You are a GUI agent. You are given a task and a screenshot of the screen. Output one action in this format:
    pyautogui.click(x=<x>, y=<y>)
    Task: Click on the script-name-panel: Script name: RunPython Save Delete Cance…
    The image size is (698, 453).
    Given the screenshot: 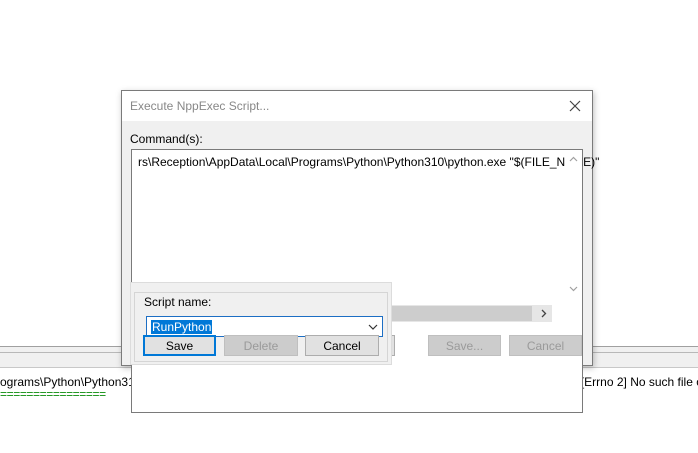 What is the action you would take?
    pyautogui.click(x=261, y=323)
    